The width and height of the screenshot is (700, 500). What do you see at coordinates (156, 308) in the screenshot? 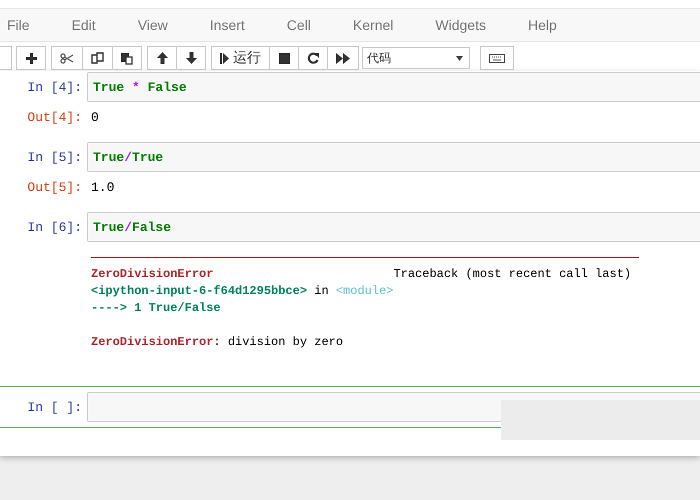
I see `traceback-line: ----> 1 True/False` at bounding box center [156, 308].